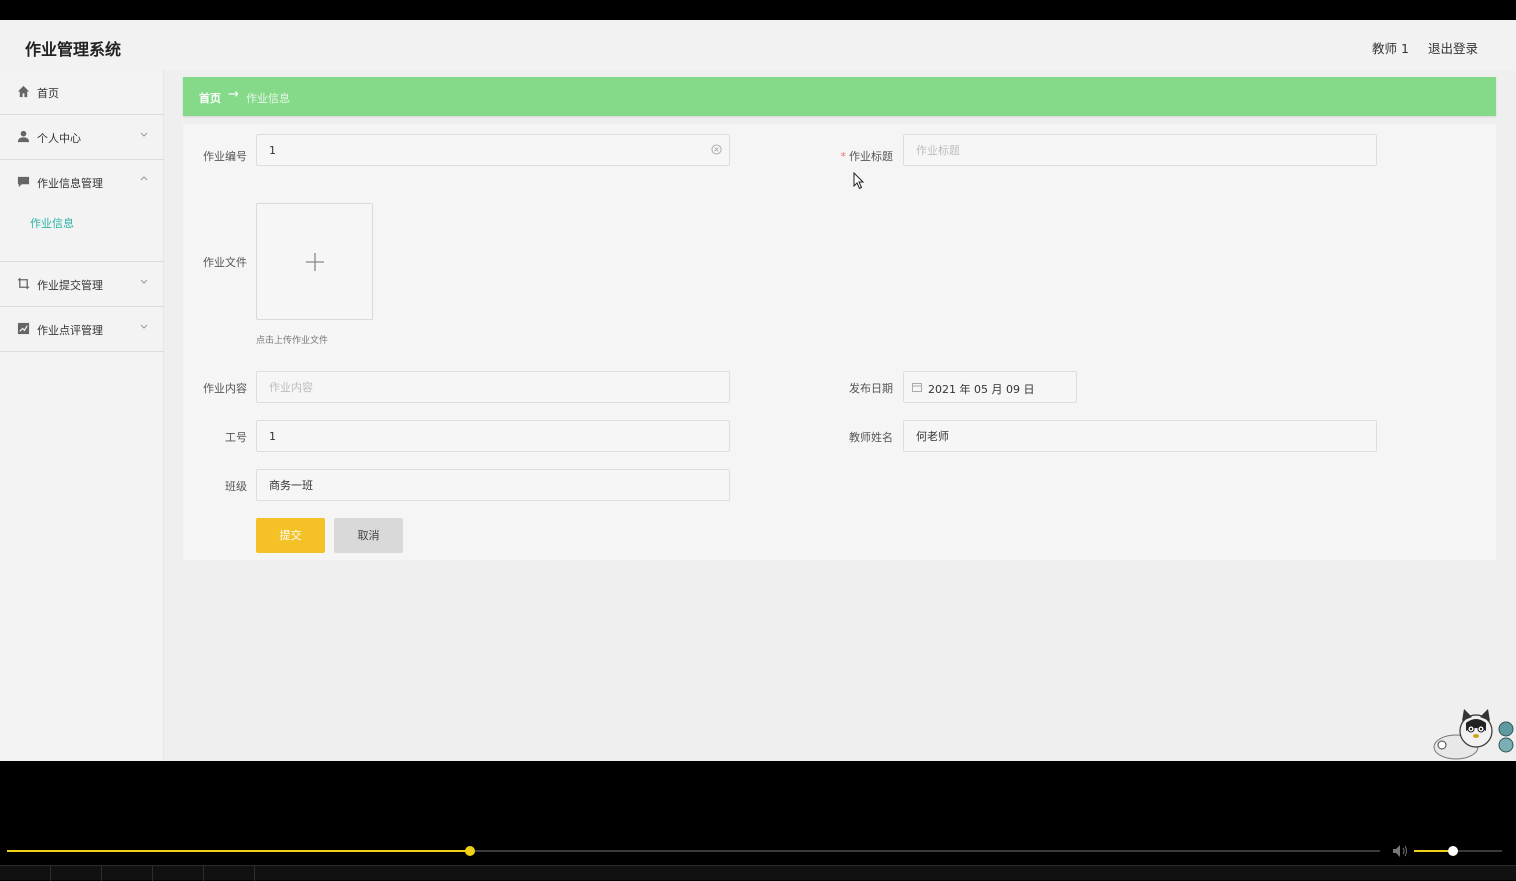 This screenshot has height=881, width=1516. Describe the element at coordinates (236, 486) in the screenshot. I see `class-label: 班级` at that location.